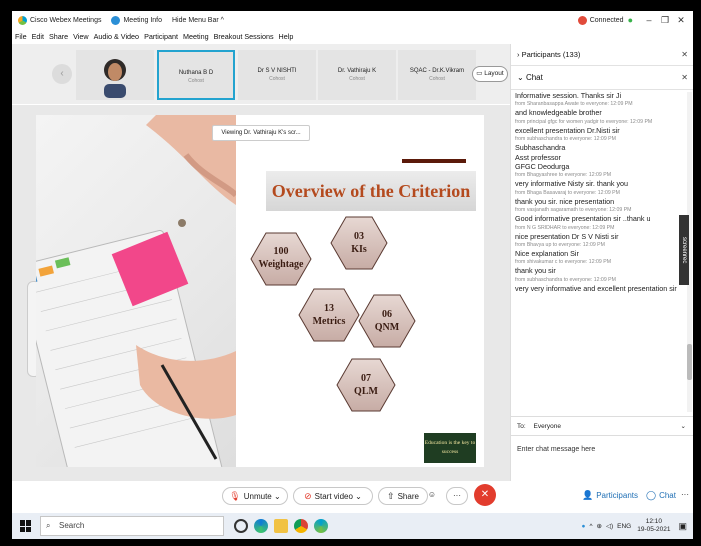 This screenshot has width=701, height=546. What do you see at coordinates (457, 496) in the screenshot?
I see `more-options-button: ···` at bounding box center [457, 496].